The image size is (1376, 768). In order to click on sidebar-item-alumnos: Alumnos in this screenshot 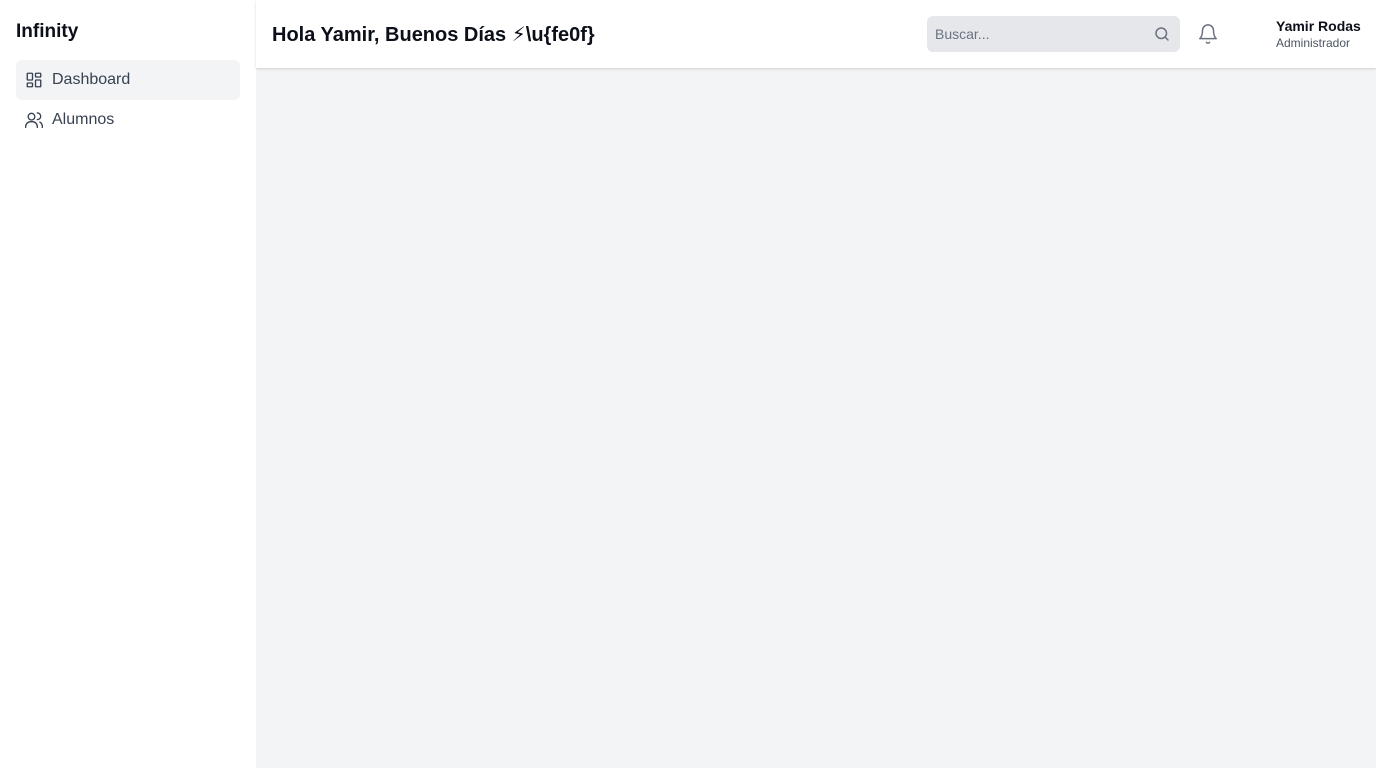, I will do `click(128, 120)`.